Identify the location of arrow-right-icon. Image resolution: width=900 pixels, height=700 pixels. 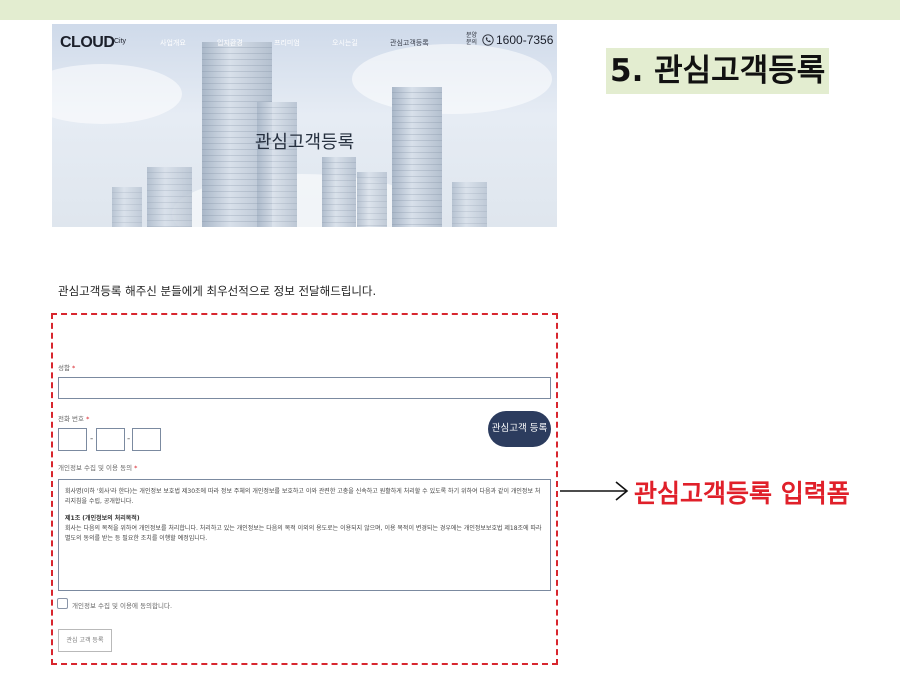
(594, 491).